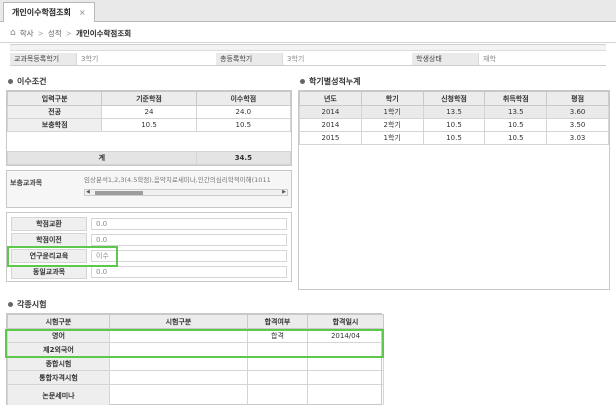  What do you see at coordinates (277, 321) in the screenshot?
I see `column-header: 합격여부` at bounding box center [277, 321].